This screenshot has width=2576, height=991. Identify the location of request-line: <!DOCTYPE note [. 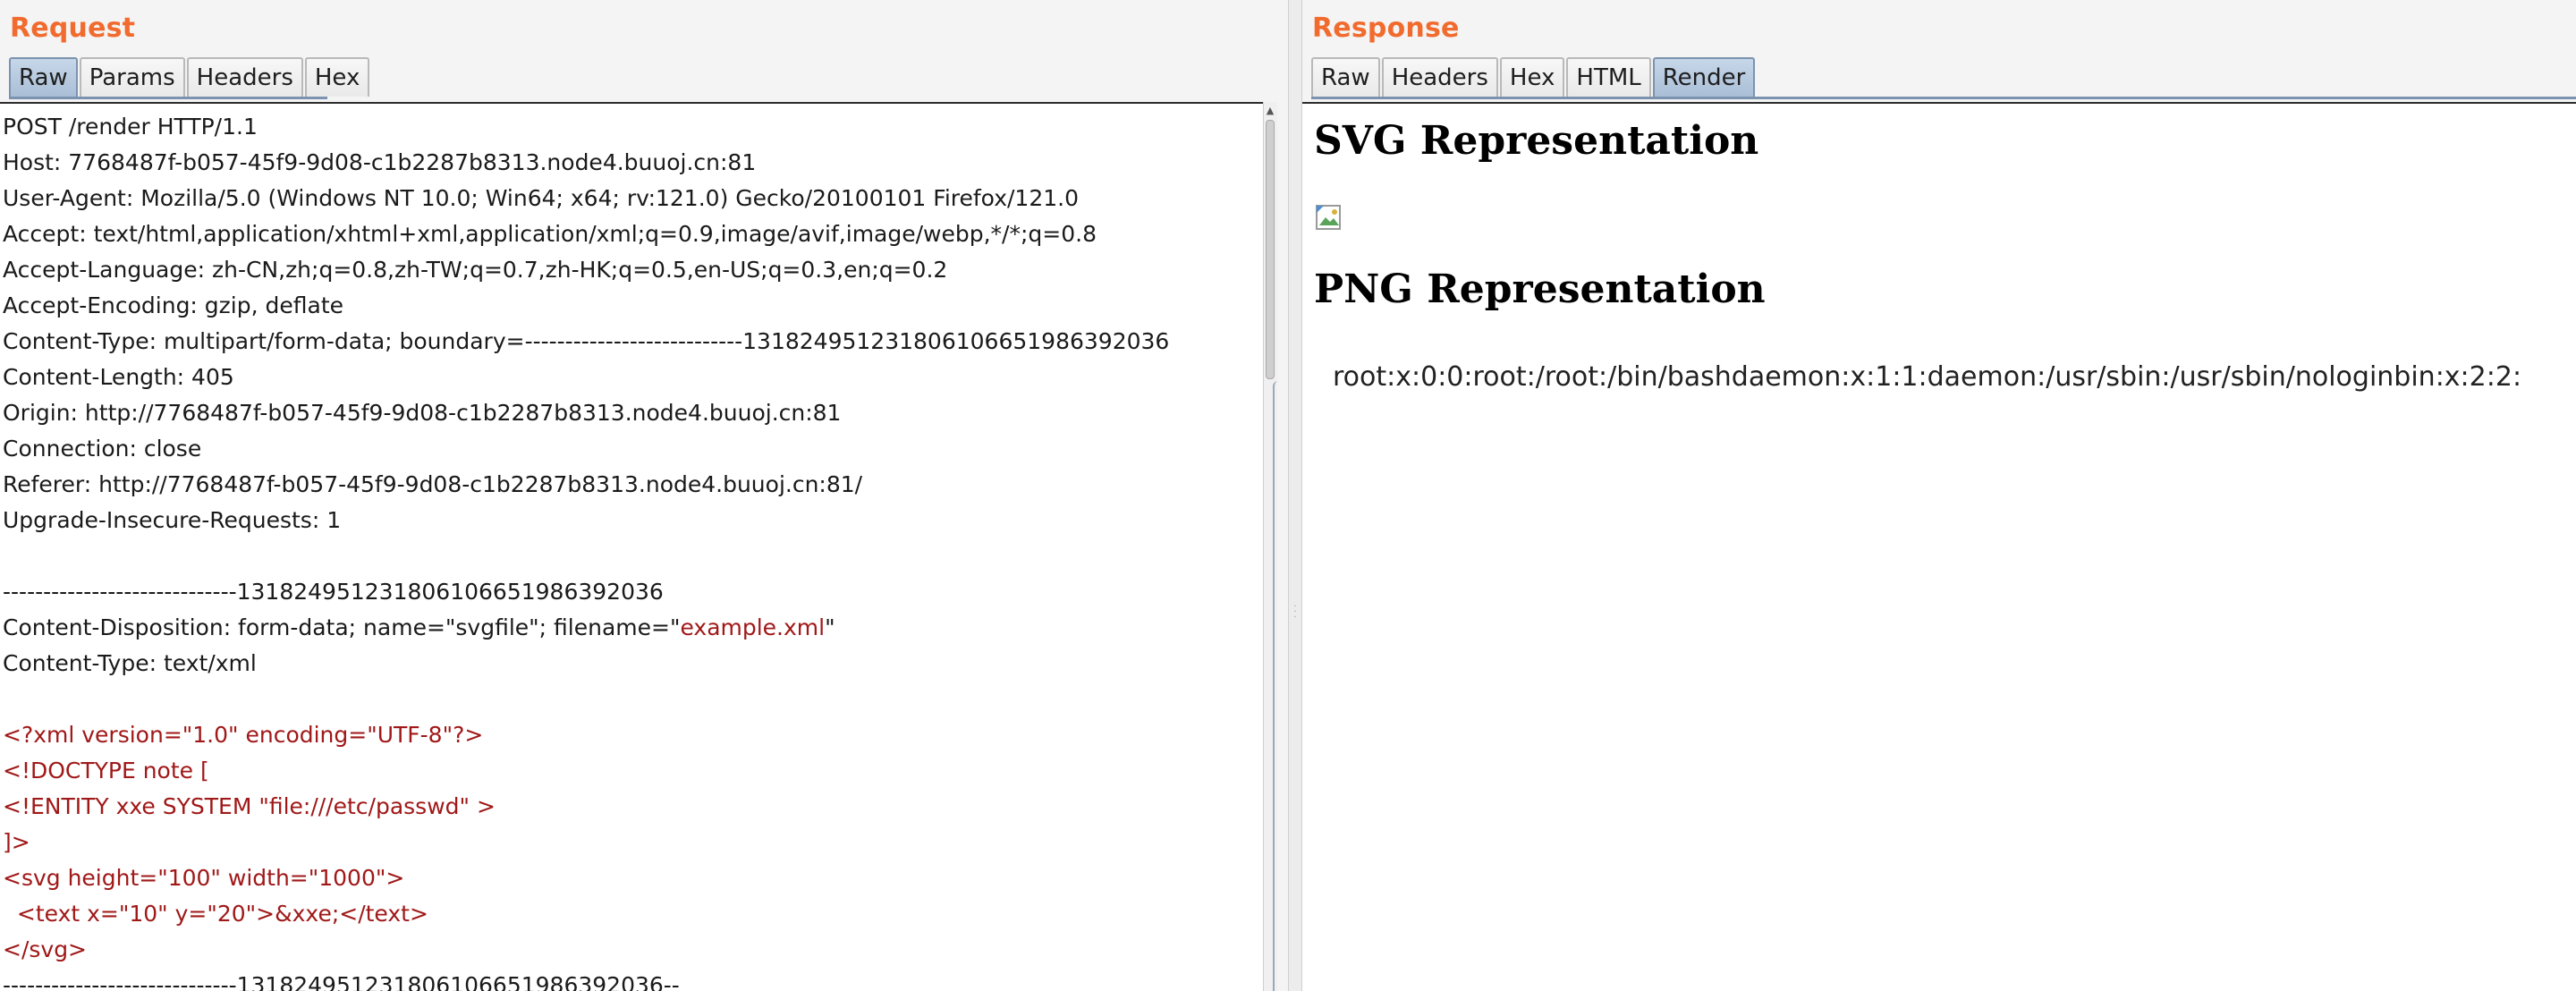
(586, 771).